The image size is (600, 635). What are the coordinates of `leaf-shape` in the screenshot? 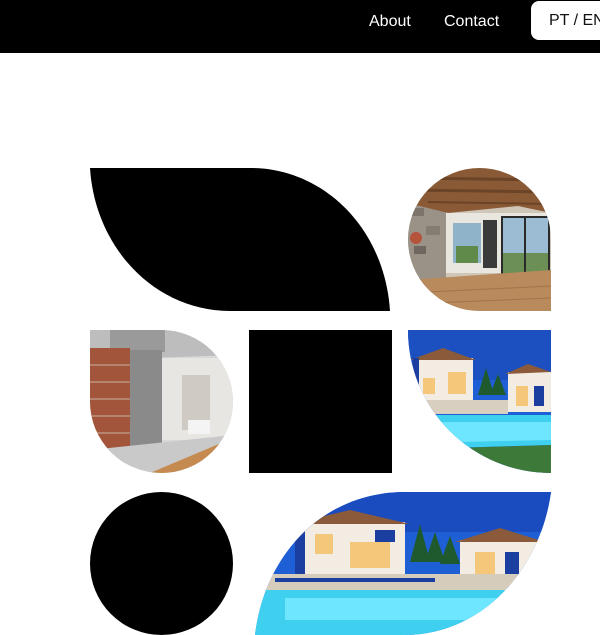 It's located at (240, 239).